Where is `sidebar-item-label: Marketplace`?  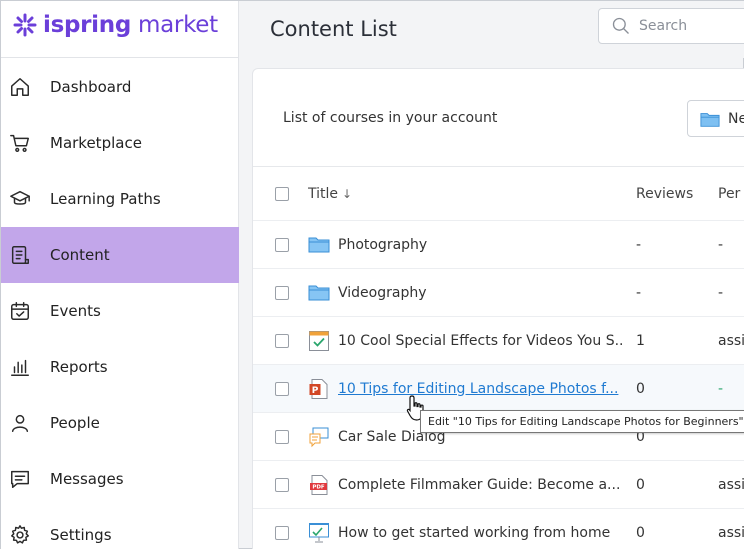 sidebar-item-label: Marketplace is located at coordinates (96, 143).